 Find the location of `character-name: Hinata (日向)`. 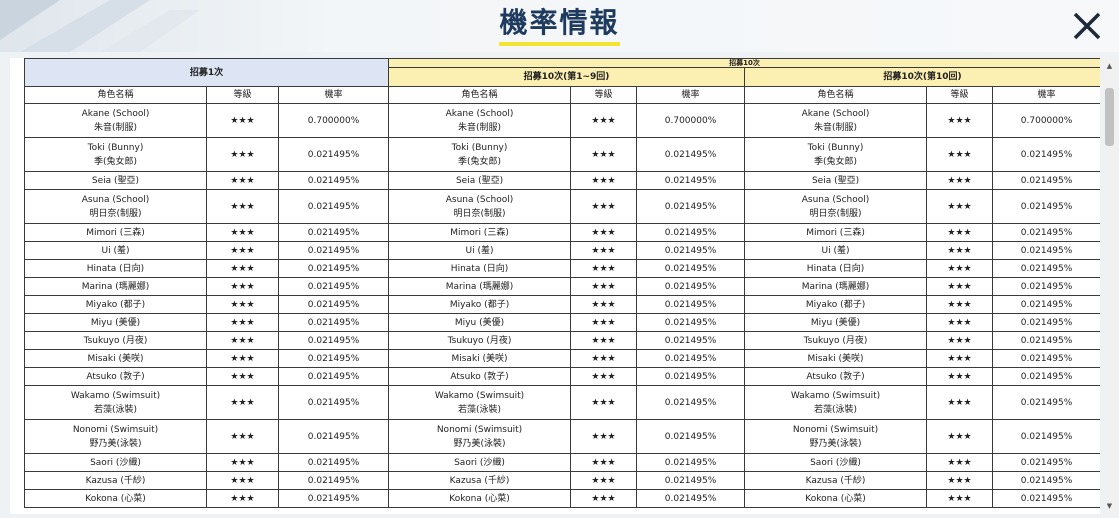

character-name: Hinata (日向) is located at coordinates (479, 268).